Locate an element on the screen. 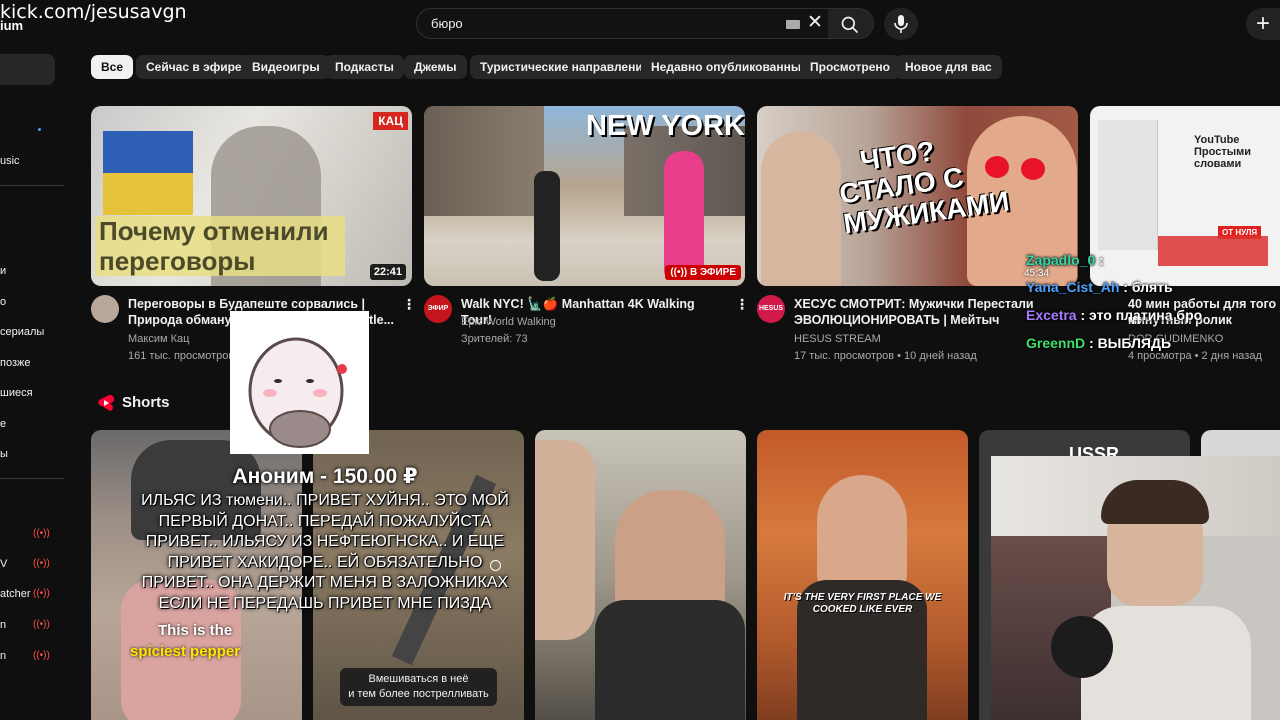 The height and width of the screenshot is (720, 1280). chip-live: Сейчас в эфире is located at coordinates (194, 67).